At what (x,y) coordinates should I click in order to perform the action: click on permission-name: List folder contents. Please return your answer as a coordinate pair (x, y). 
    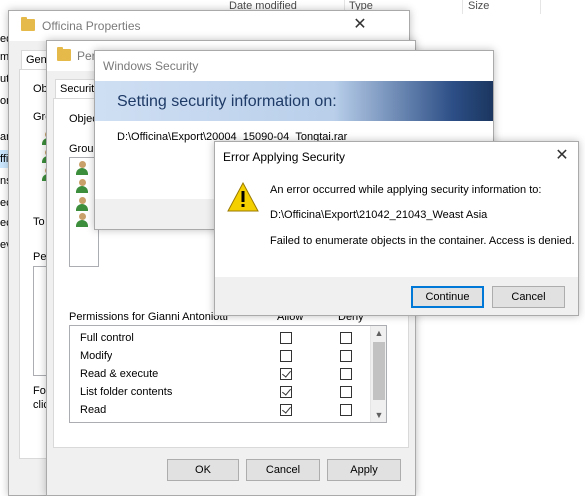
    Looking at the image, I should click on (126, 392).